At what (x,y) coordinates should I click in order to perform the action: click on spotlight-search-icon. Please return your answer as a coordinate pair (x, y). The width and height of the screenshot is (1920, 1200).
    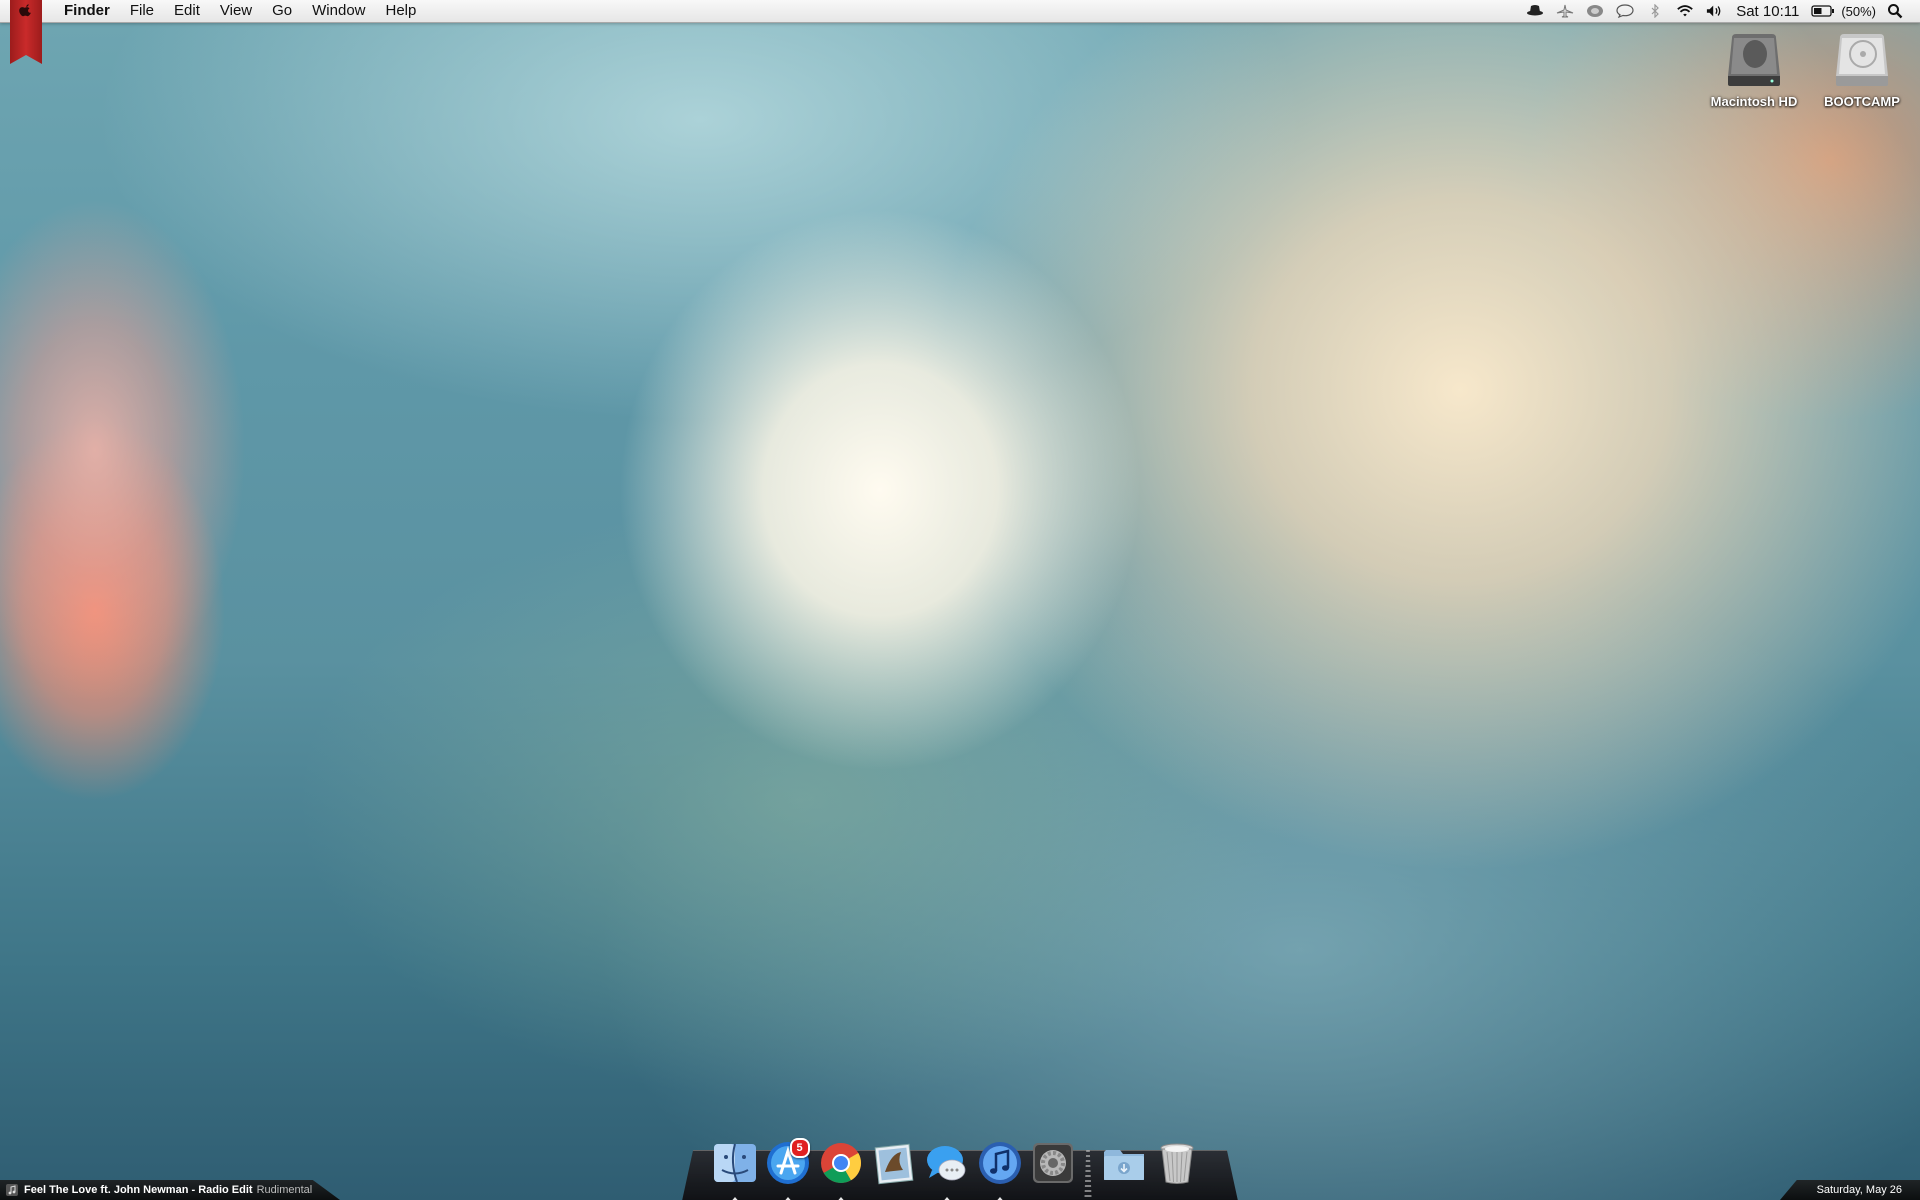
    Looking at the image, I should click on (1895, 11).